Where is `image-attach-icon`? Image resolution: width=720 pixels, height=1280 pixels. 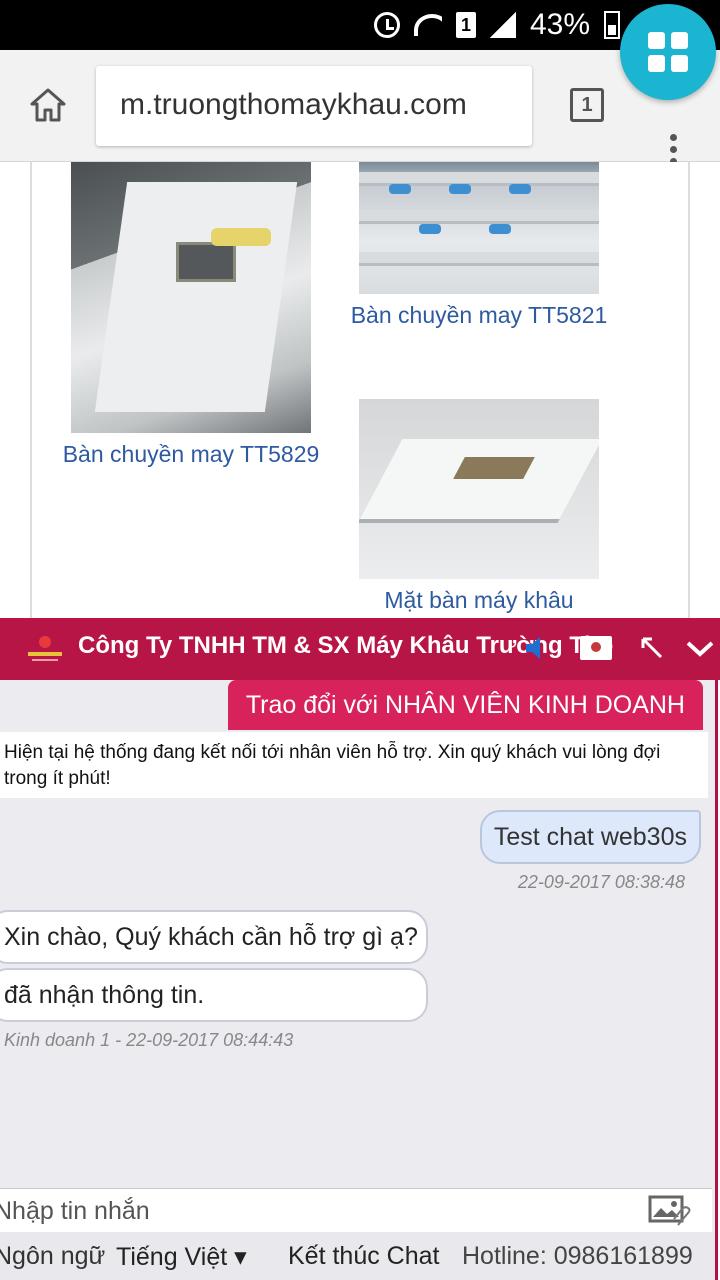 image-attach-icon is located at coordinates (670, 1211).